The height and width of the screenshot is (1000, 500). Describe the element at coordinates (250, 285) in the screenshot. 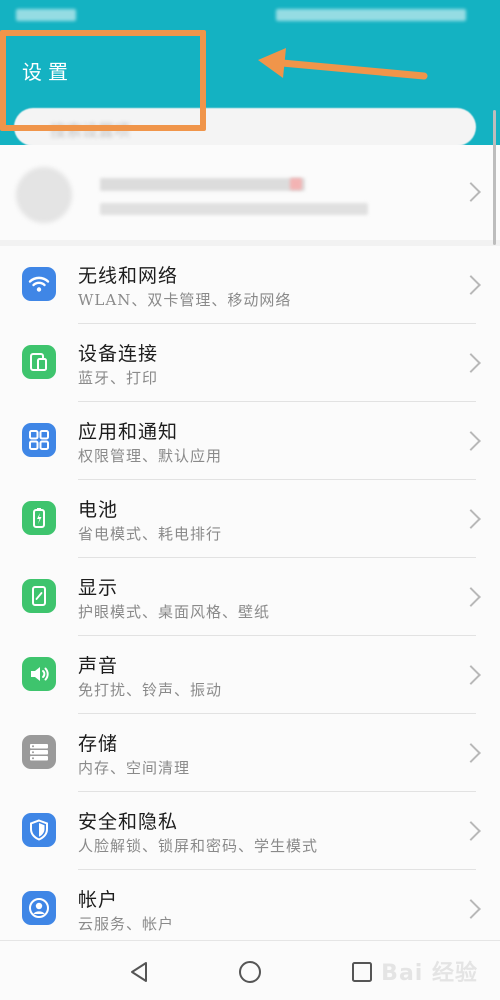

I see `settings-item-wireless: 无线和网络 WLAN、双卡管理、移动网络` at that location.